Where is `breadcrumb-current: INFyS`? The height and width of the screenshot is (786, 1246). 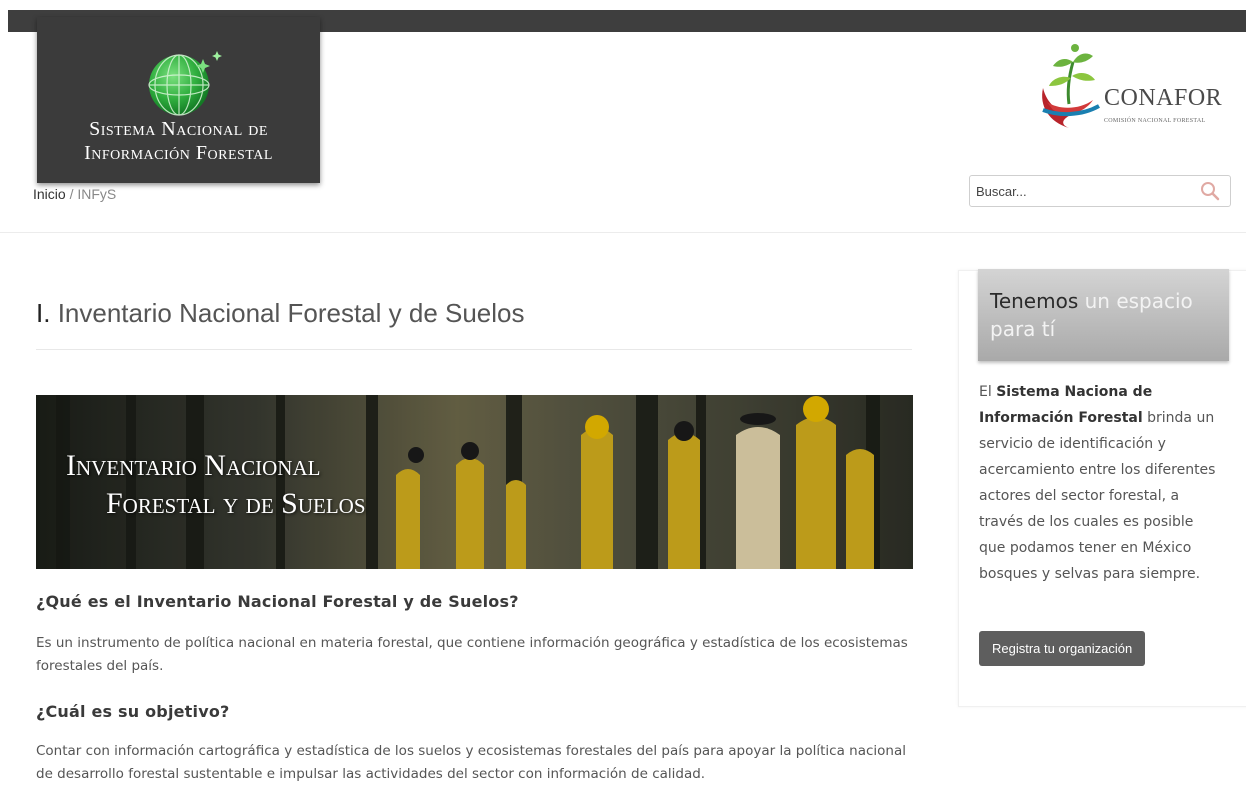
breadcrumb-current: INFyS is located at coordinates (97, 194).